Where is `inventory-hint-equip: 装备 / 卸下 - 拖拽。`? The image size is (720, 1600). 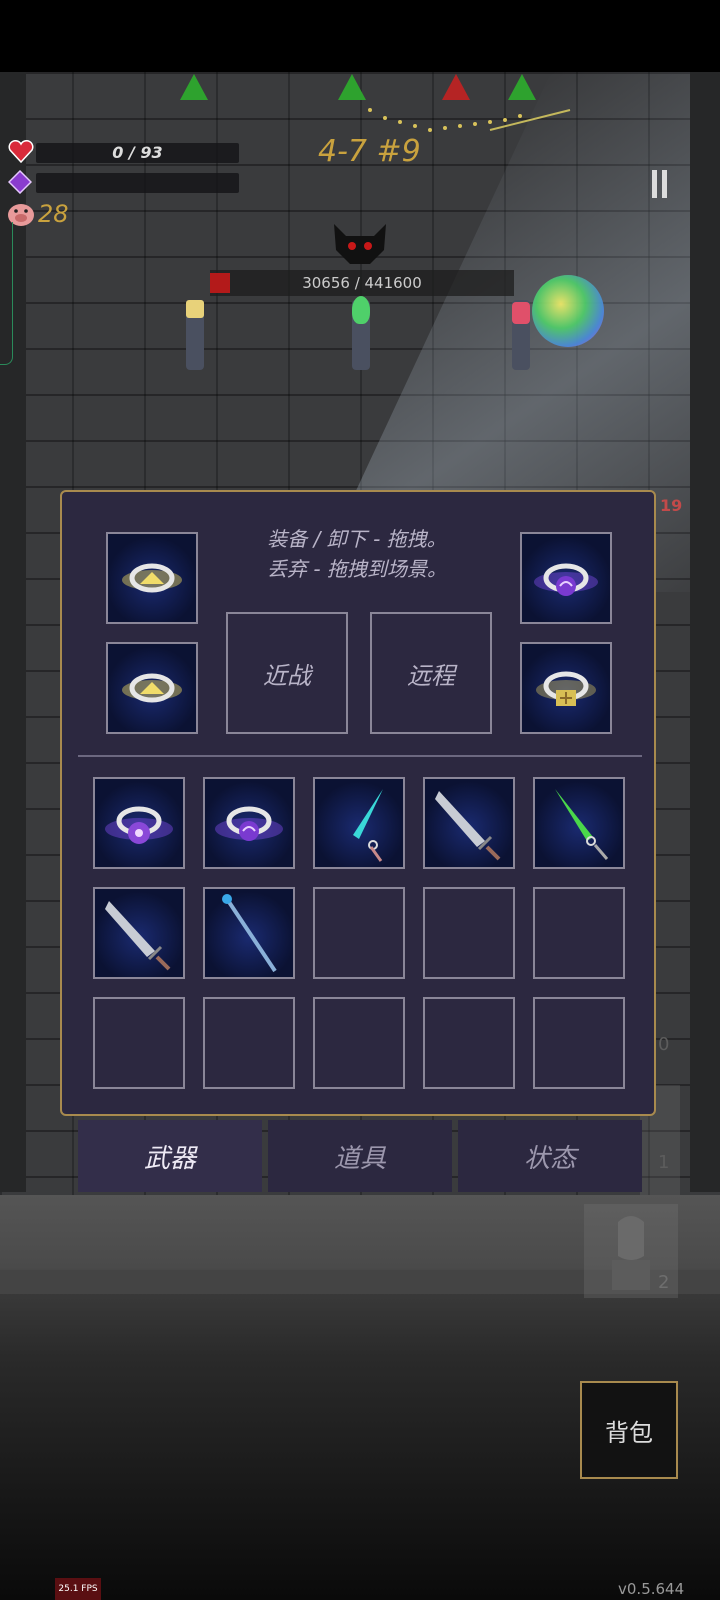 inventory-hint-equip: 装备 / 卸下 - 拖拽。 is located at coordinates (357, 539).